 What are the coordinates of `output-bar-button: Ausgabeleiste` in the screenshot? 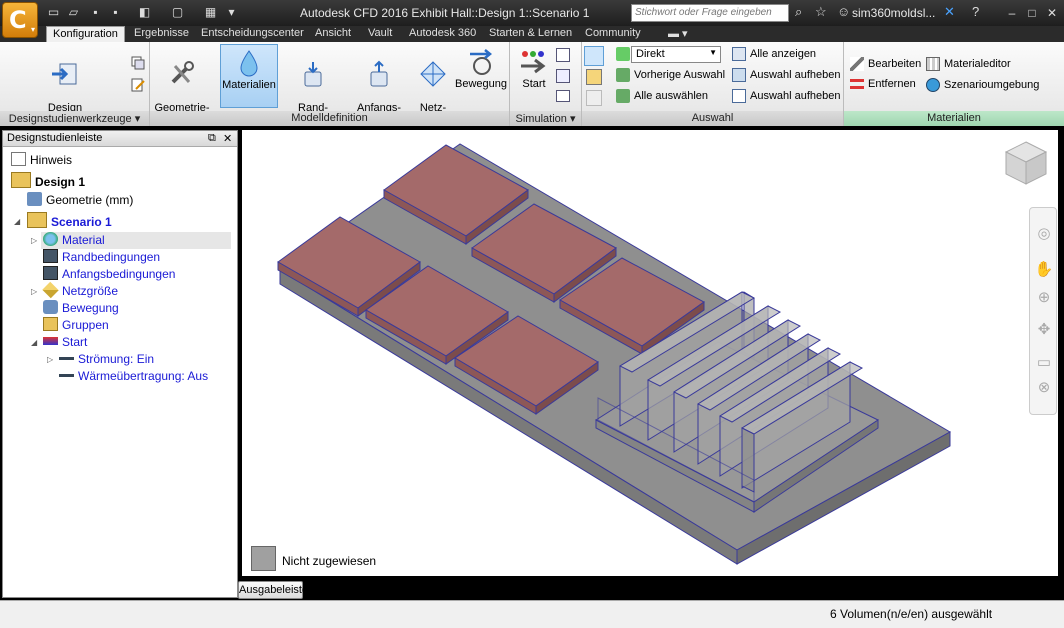 It's located at (273, 590).